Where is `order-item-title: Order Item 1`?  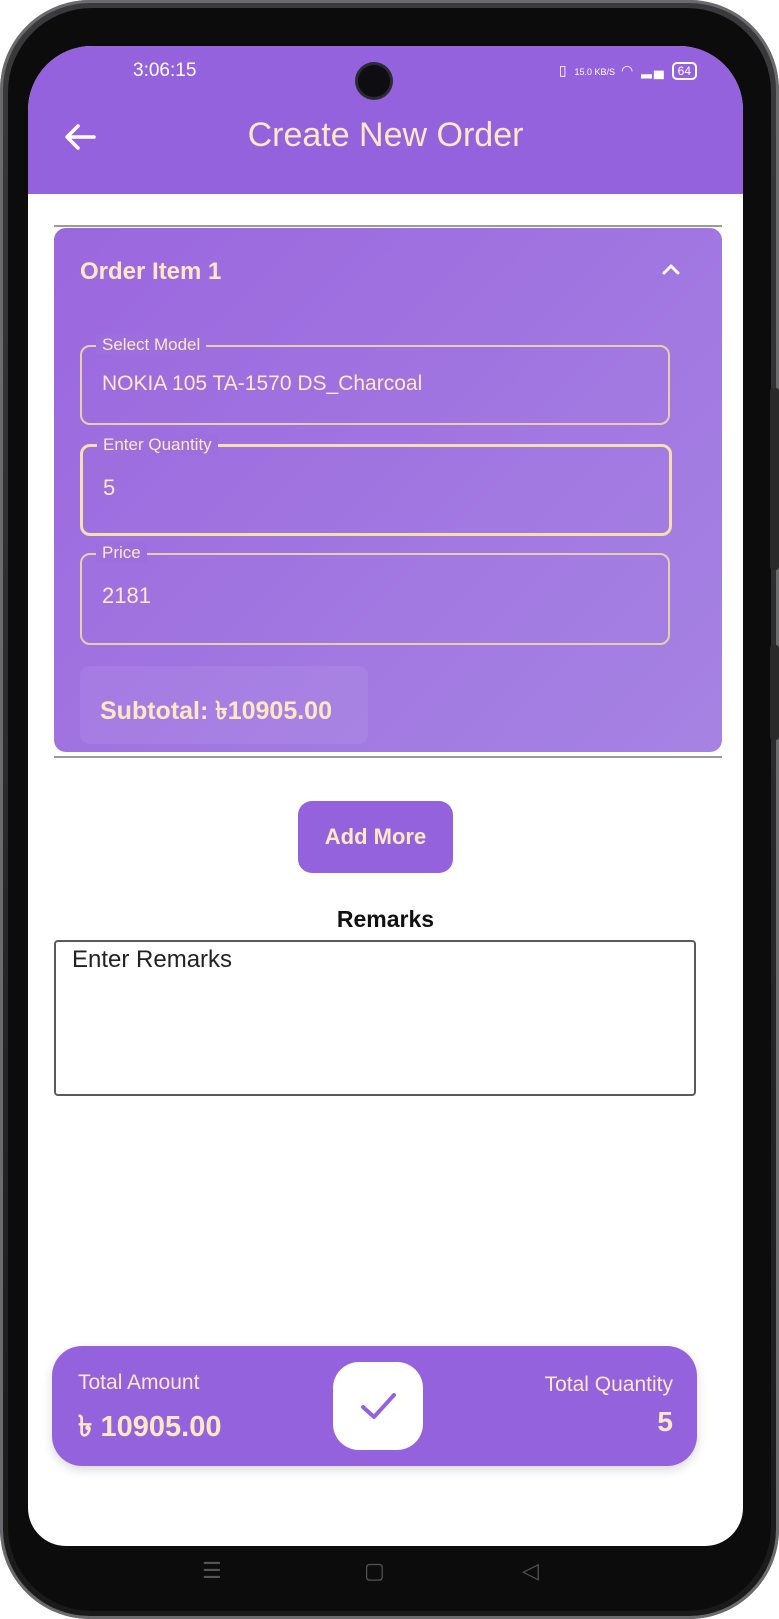
order-item-title: Order Item 1 is located at coordinates (151, 271).